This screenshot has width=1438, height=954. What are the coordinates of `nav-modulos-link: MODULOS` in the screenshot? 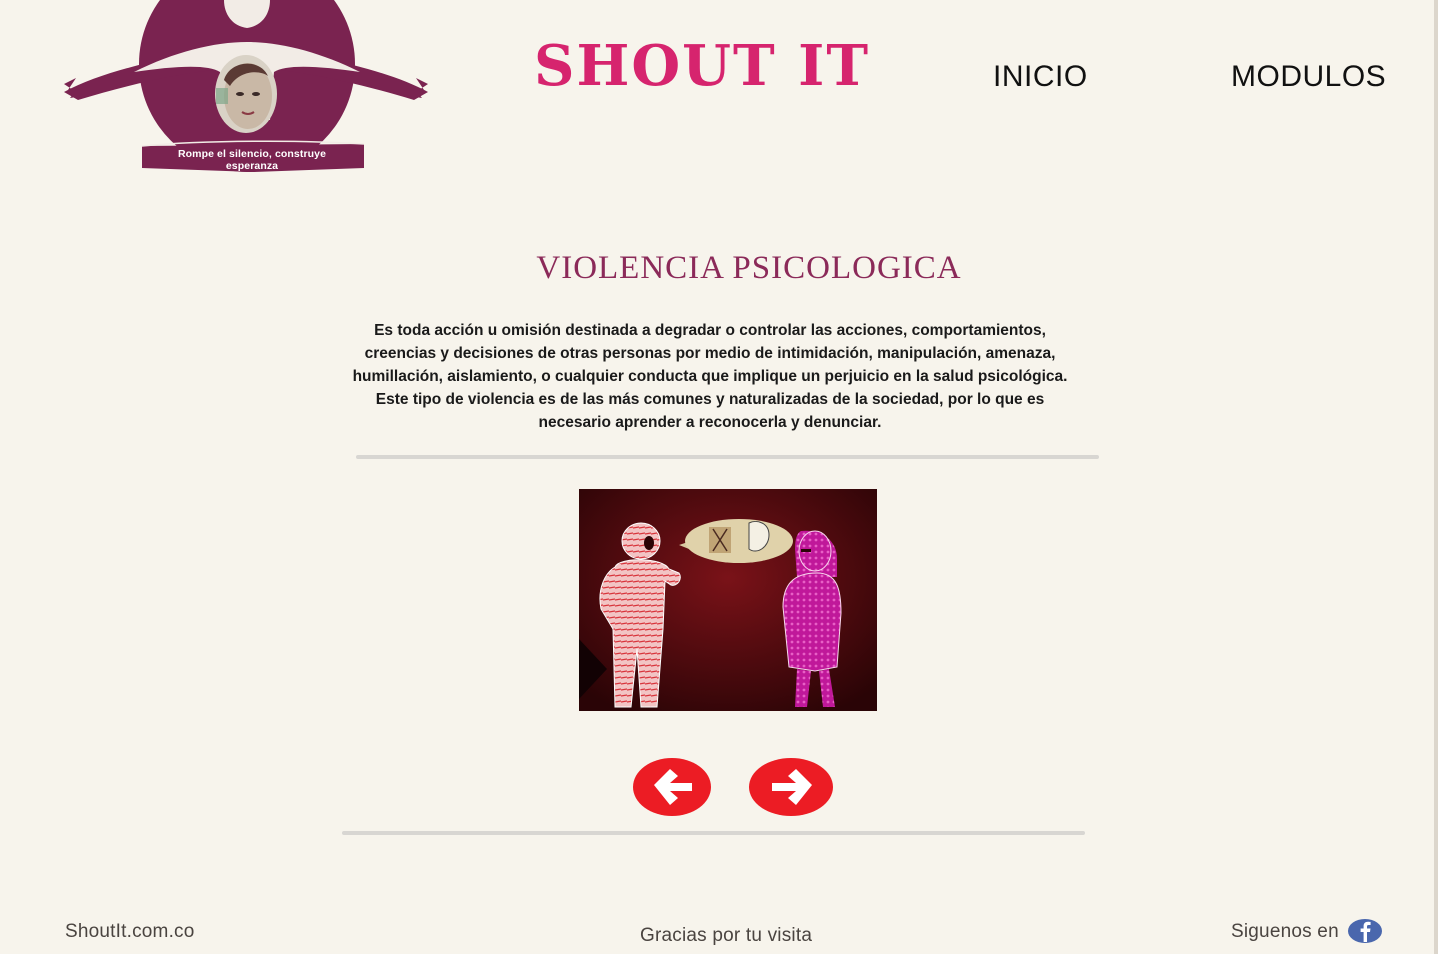 It's located at (1308, 77).